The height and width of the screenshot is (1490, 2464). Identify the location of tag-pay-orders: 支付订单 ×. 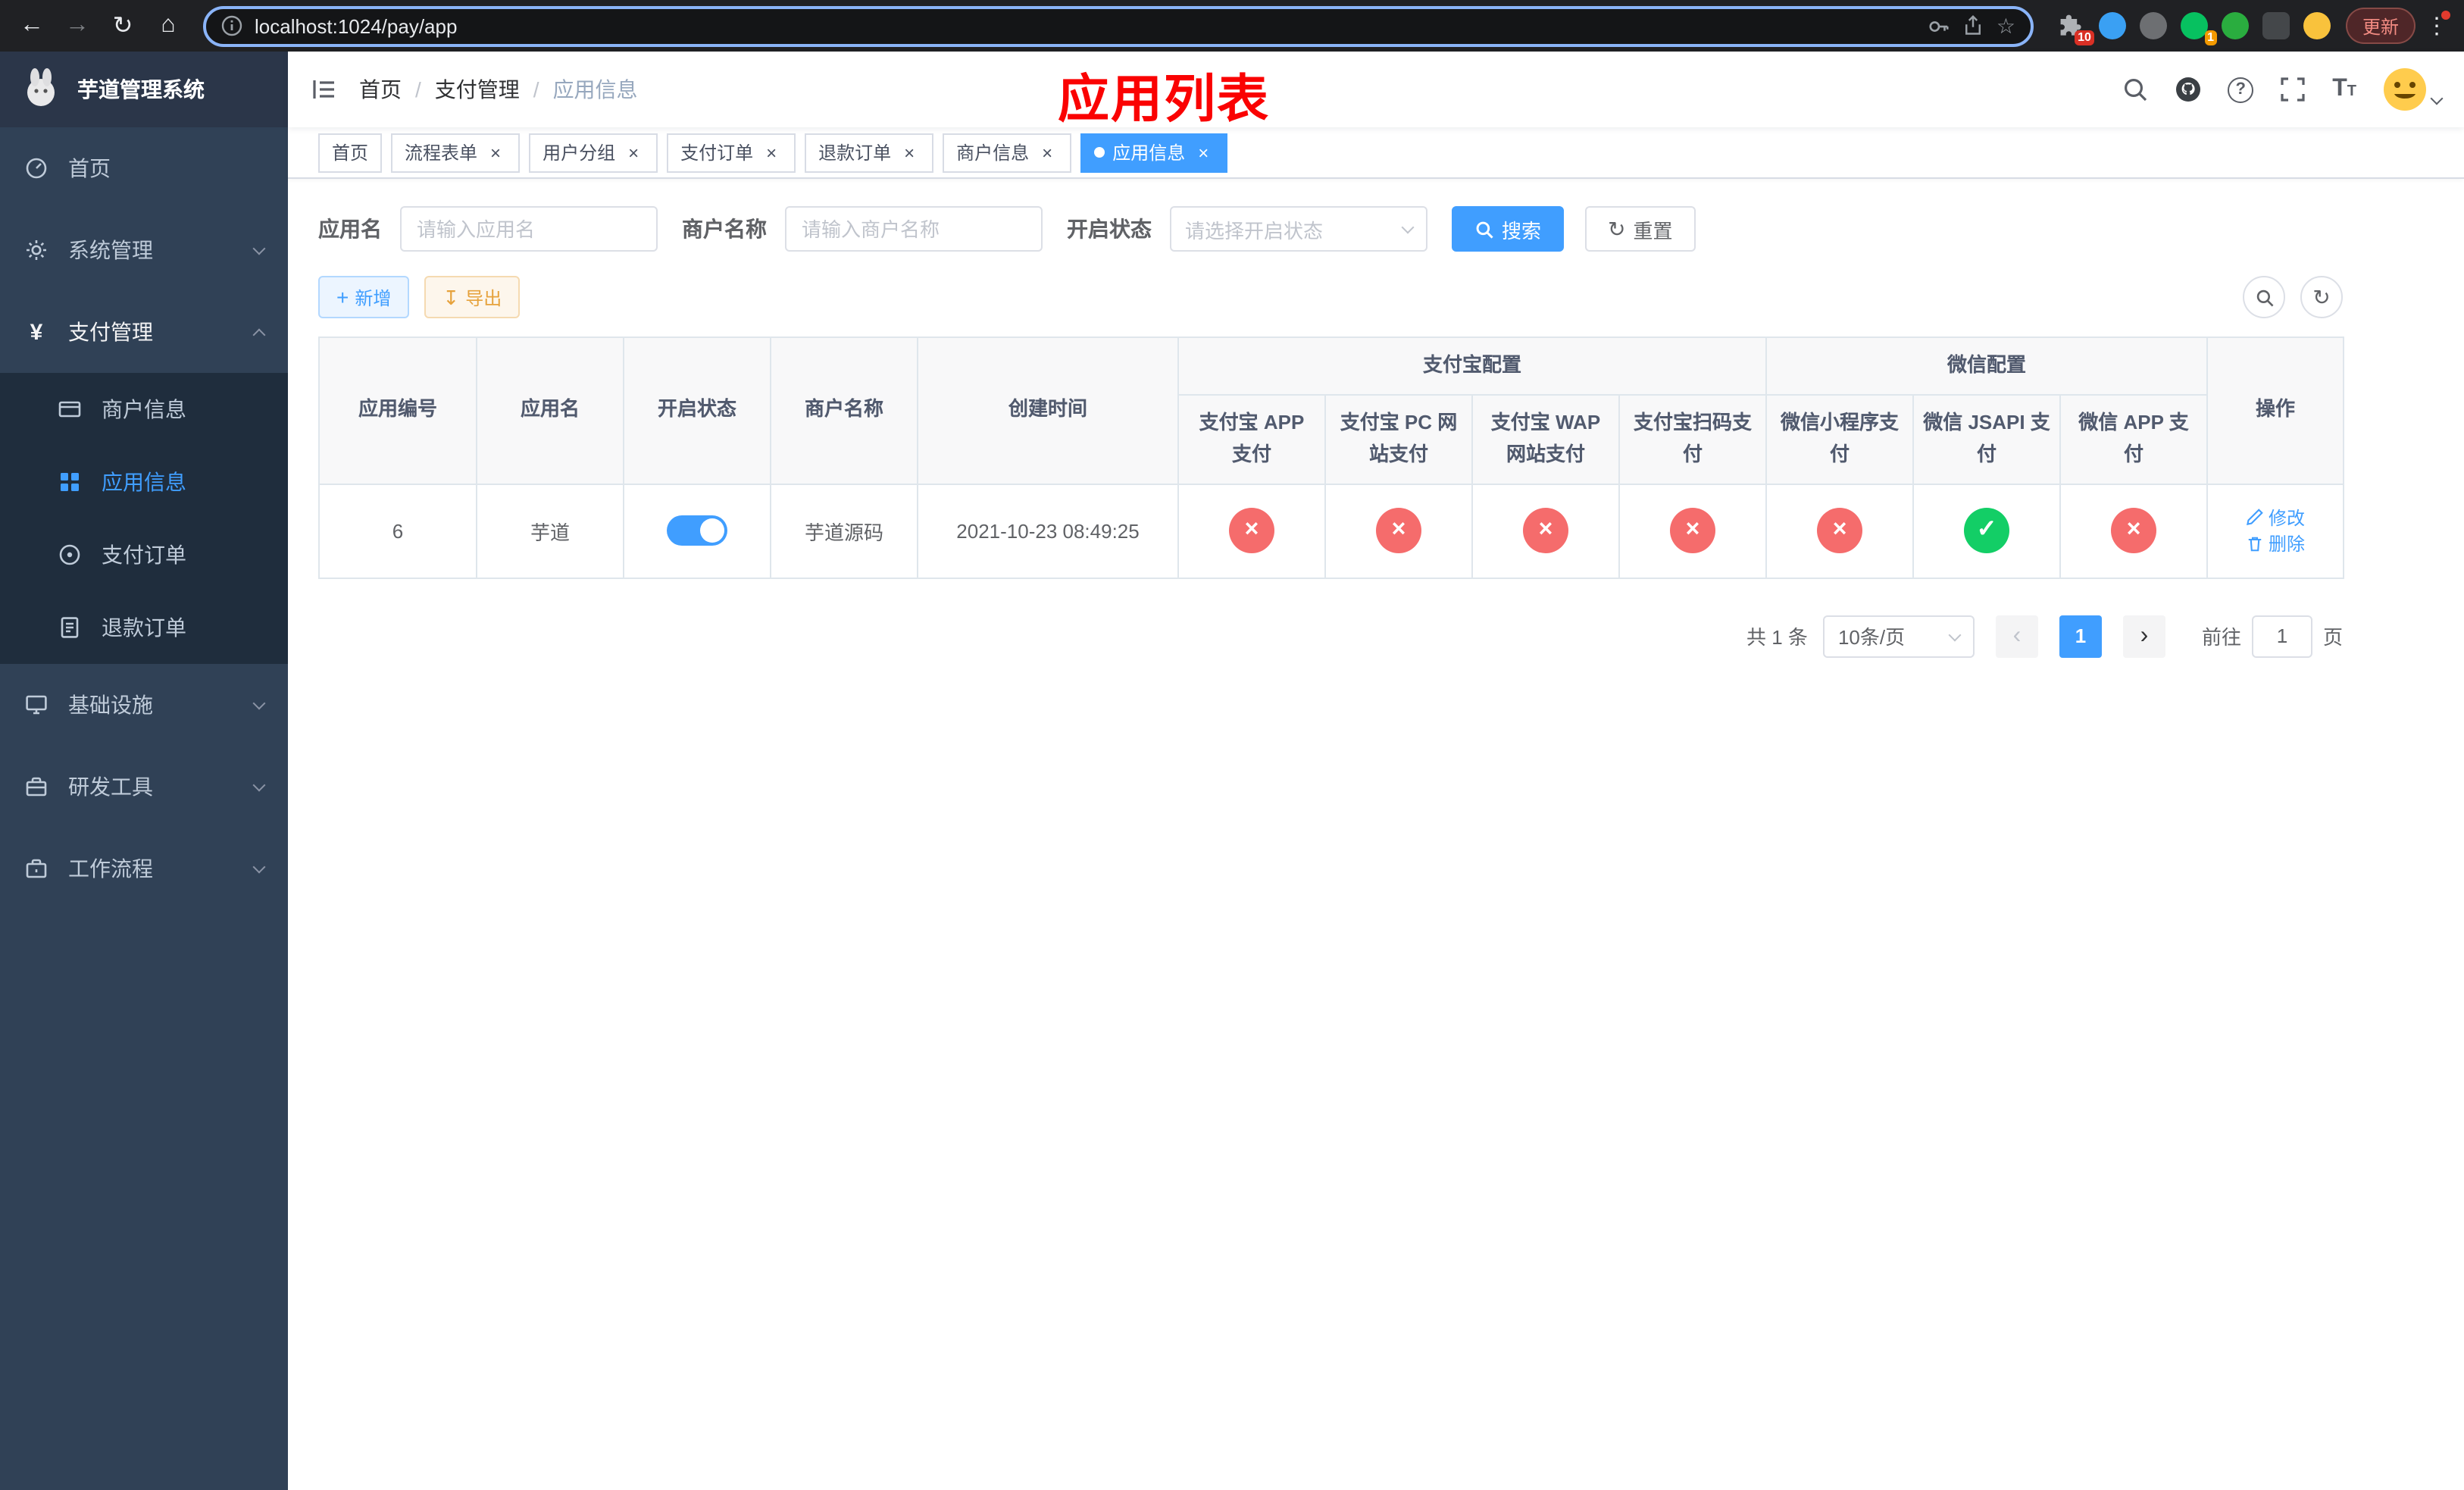
(731, 152).